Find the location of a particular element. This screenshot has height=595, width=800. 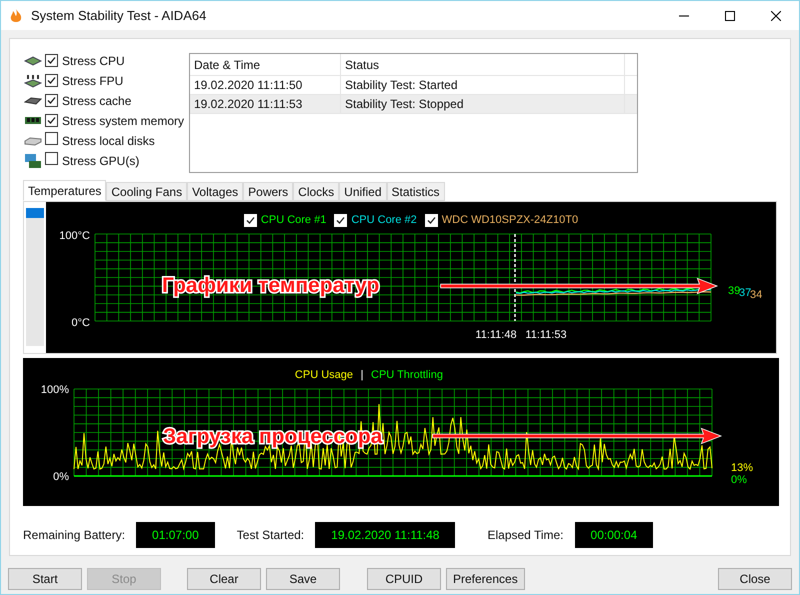

column-header: Status is located at coordinates (483, 64).